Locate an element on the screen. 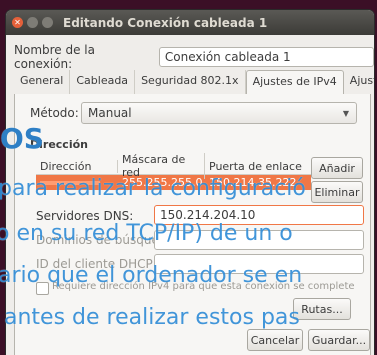 The image size is (377, 355). close-icon: ✕ is located at coordinates (17, 22).